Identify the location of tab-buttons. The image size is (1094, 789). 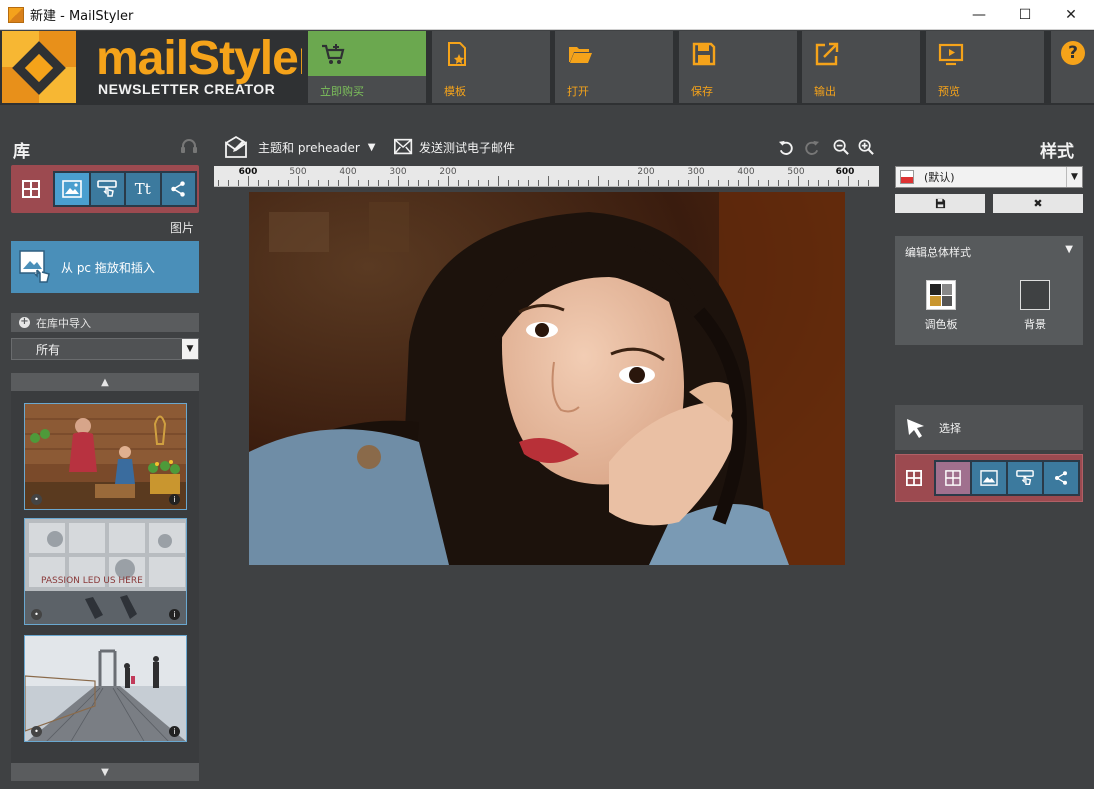
(107, 189).